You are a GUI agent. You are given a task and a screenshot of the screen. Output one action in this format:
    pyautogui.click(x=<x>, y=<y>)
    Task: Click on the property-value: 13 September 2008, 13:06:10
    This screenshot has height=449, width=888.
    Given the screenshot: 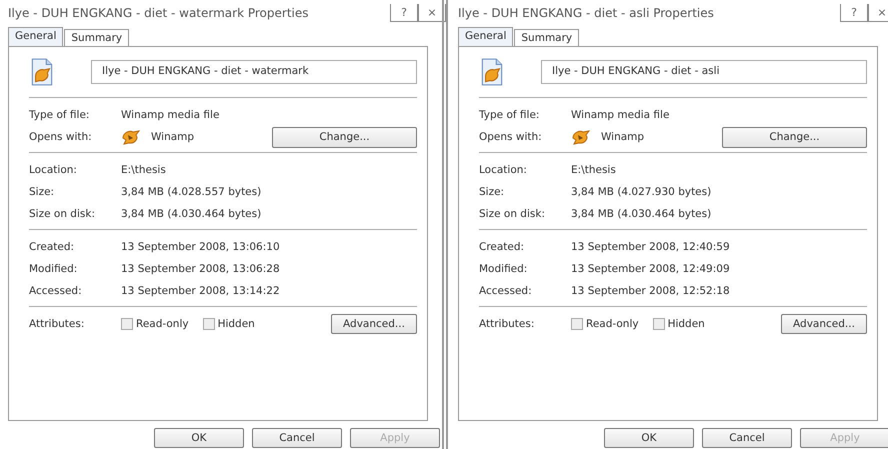 What is the action you would take?
    pyautogui.click(x=200, y=247)
    